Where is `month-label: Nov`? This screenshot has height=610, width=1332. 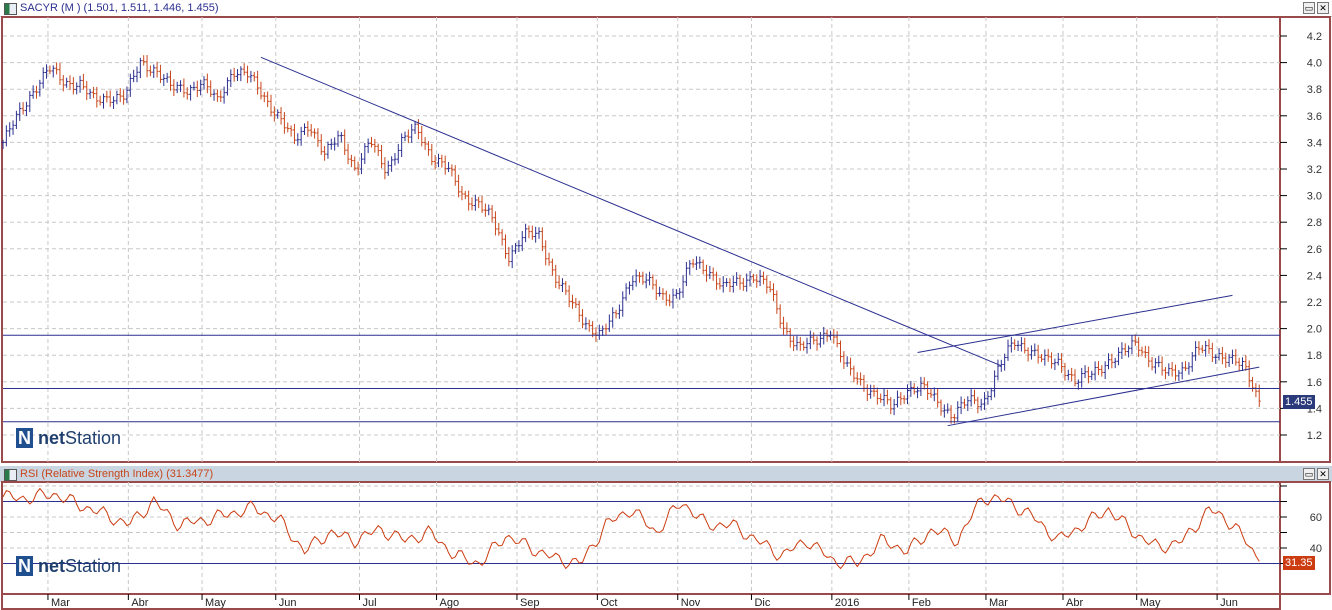
month-label: Nov is located at coordinates (691, 603).